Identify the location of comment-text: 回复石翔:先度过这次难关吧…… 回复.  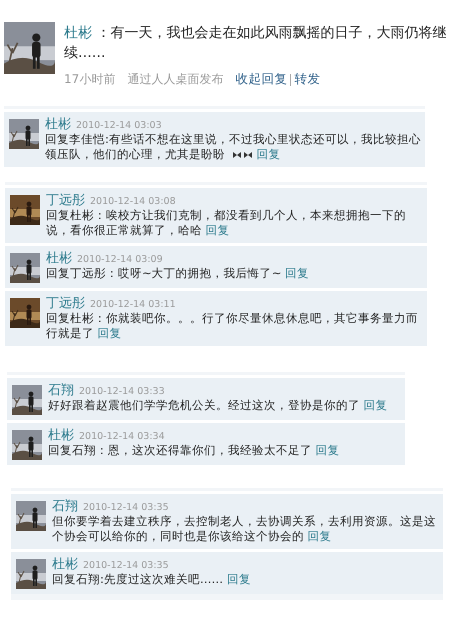
(152, 579).